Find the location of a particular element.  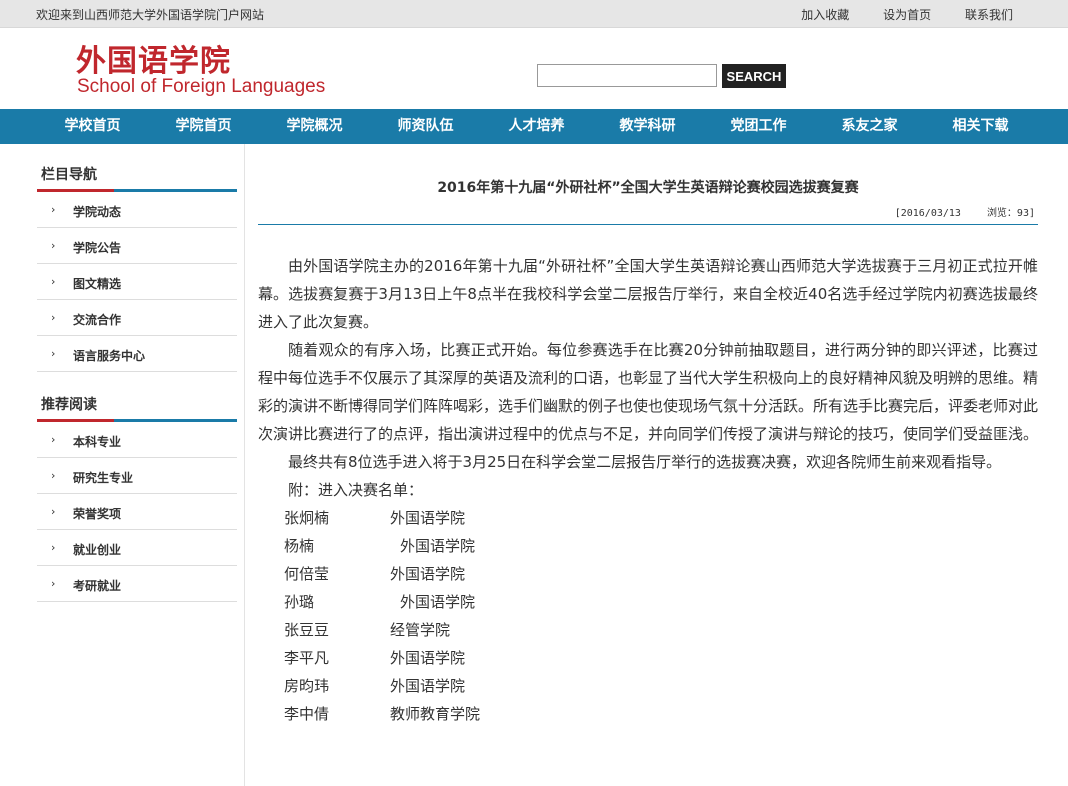

finalist-row: 张炯楠 外国语学院 is located at coordinates (375, 518).